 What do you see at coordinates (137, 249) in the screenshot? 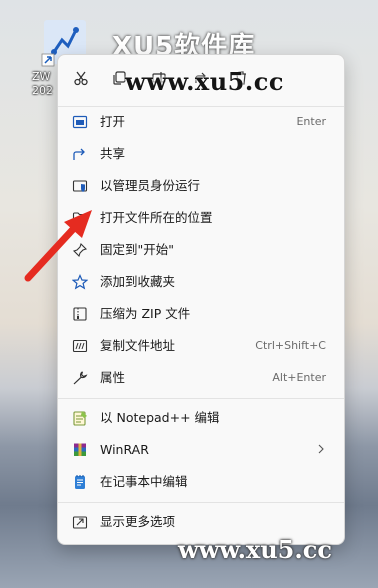
I see `menu-item-label: 固定到"开始"` at bounding box center [137, 249].